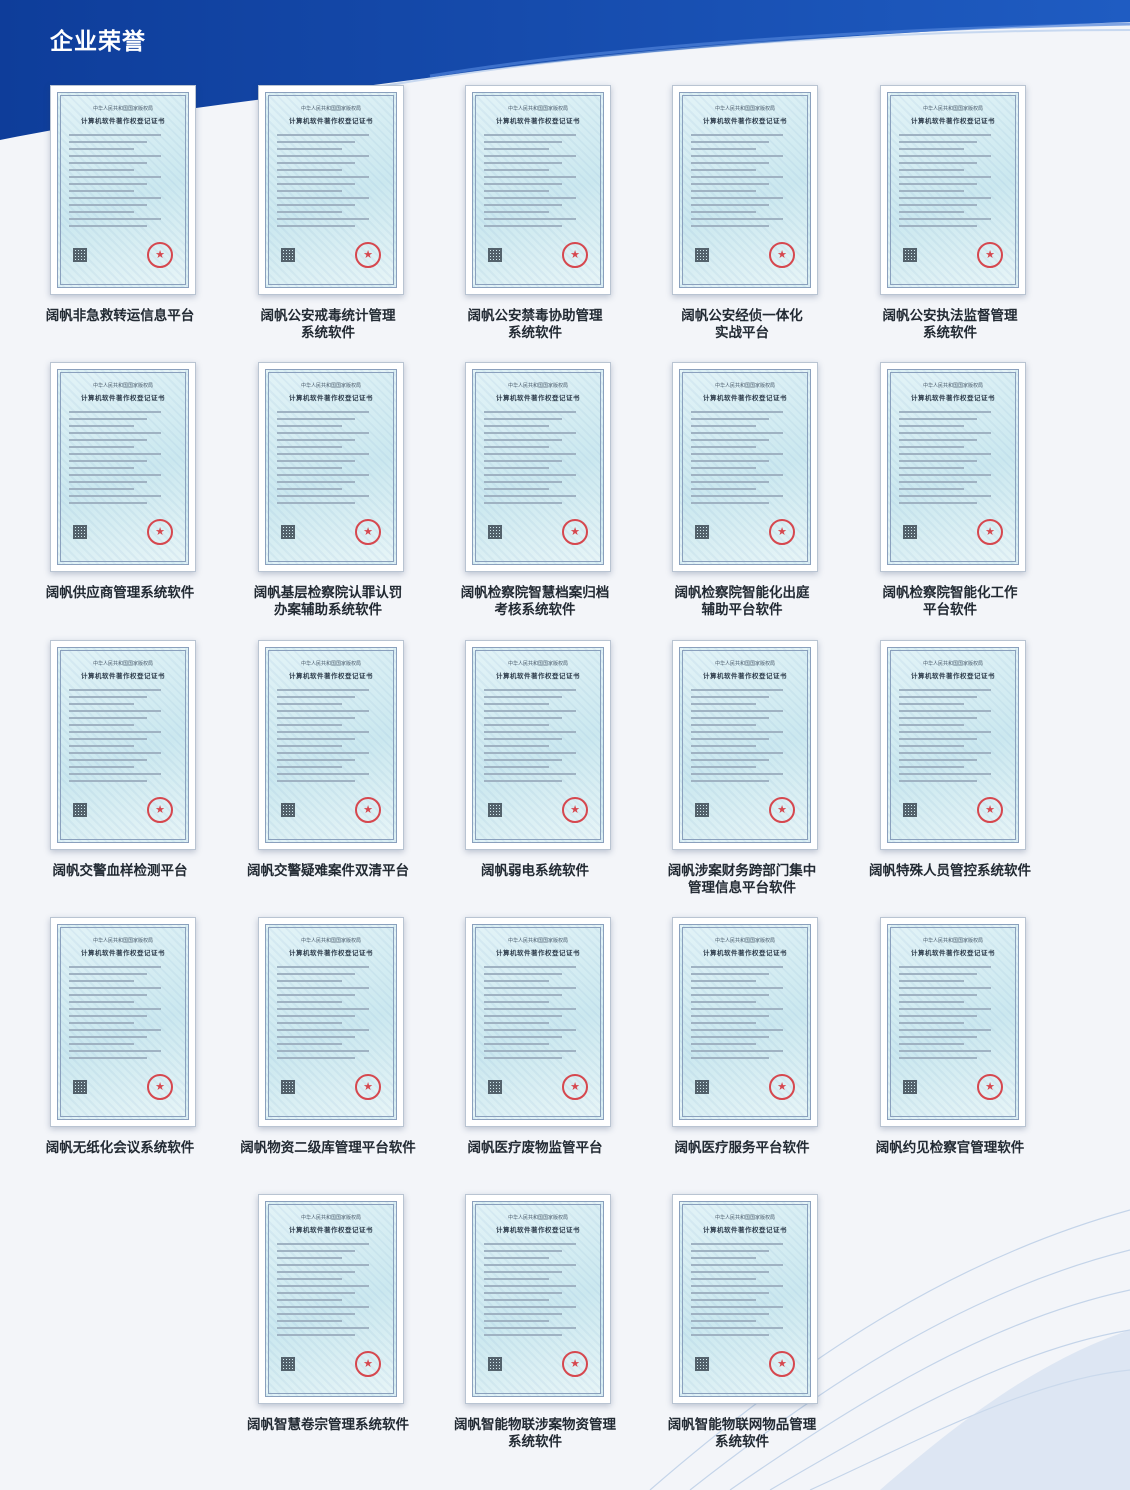  I want to click on certificate-caption: 阔帆无纸化会议系统软件, so click(120, 1148).